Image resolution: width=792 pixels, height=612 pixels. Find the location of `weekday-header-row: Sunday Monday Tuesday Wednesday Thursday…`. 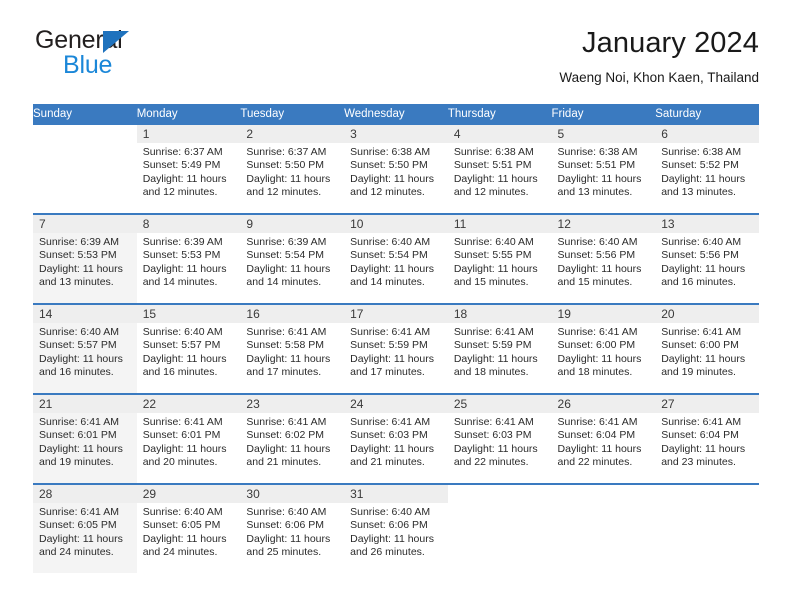

weekday-header-row: Sunday Monday Tuesday Wednesday Thursday… is located at coordinates (396, 114).